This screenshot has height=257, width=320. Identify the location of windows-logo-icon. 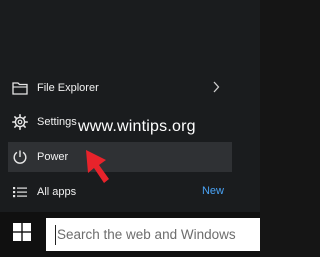
(22, 234).